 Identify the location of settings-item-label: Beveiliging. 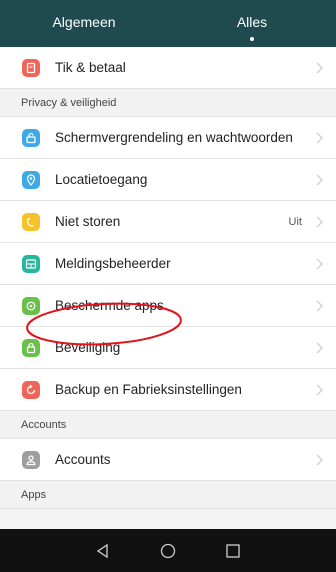
(88, 347).